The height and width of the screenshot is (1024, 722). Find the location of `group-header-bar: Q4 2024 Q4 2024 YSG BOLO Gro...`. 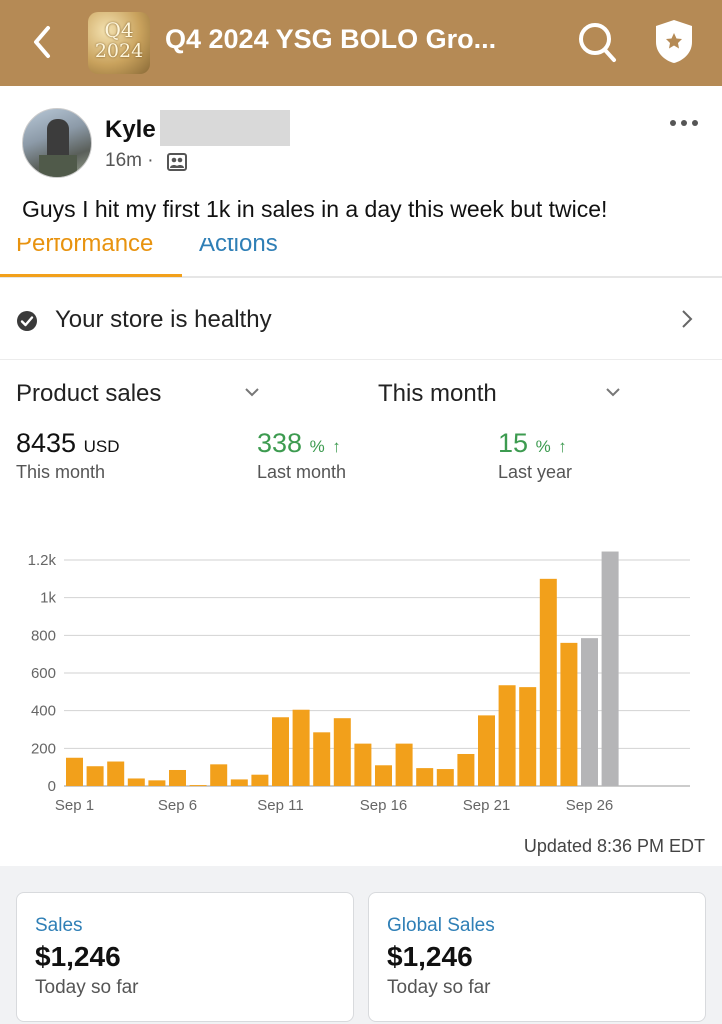

group-header-bar: Q4 2024 Q4 2024 YSG BOLO Gro... is located at coordinates (361, 43).